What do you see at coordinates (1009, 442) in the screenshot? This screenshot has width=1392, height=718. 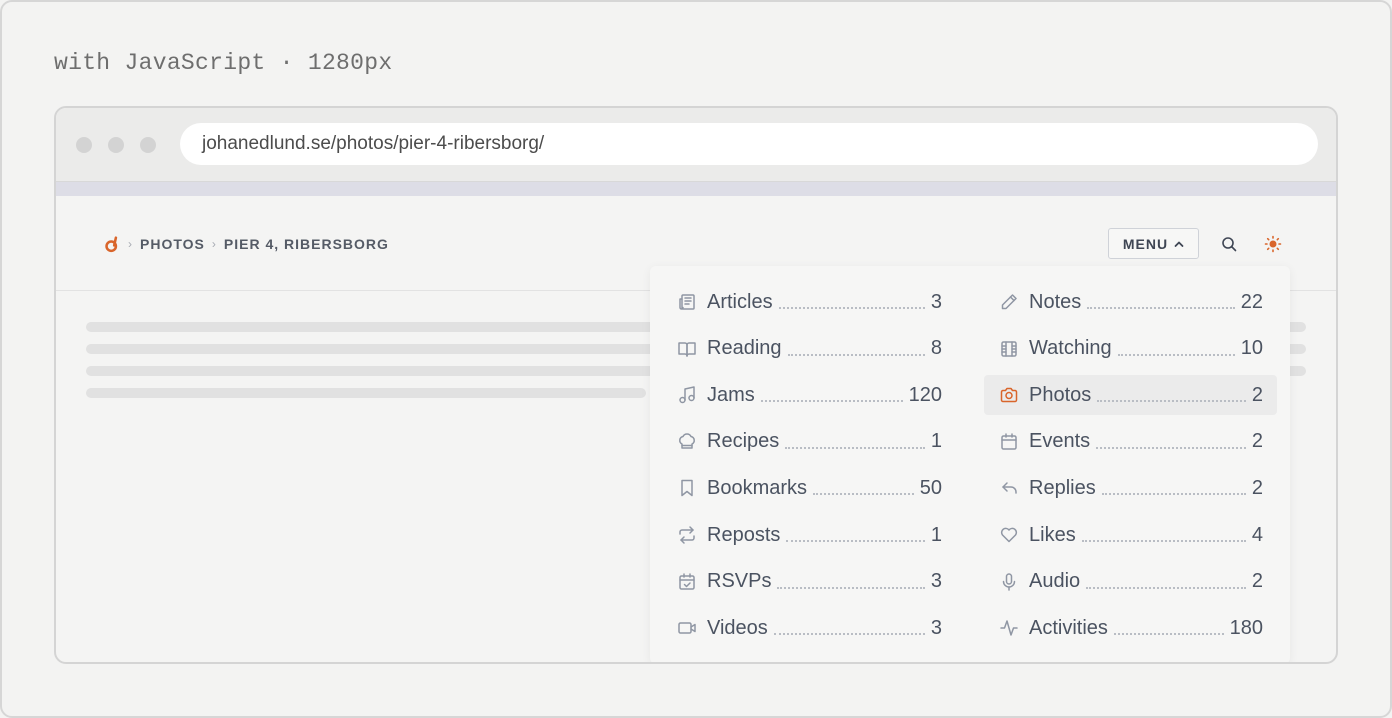 I see `calendar-icon` at bounding box center [1009, 442].